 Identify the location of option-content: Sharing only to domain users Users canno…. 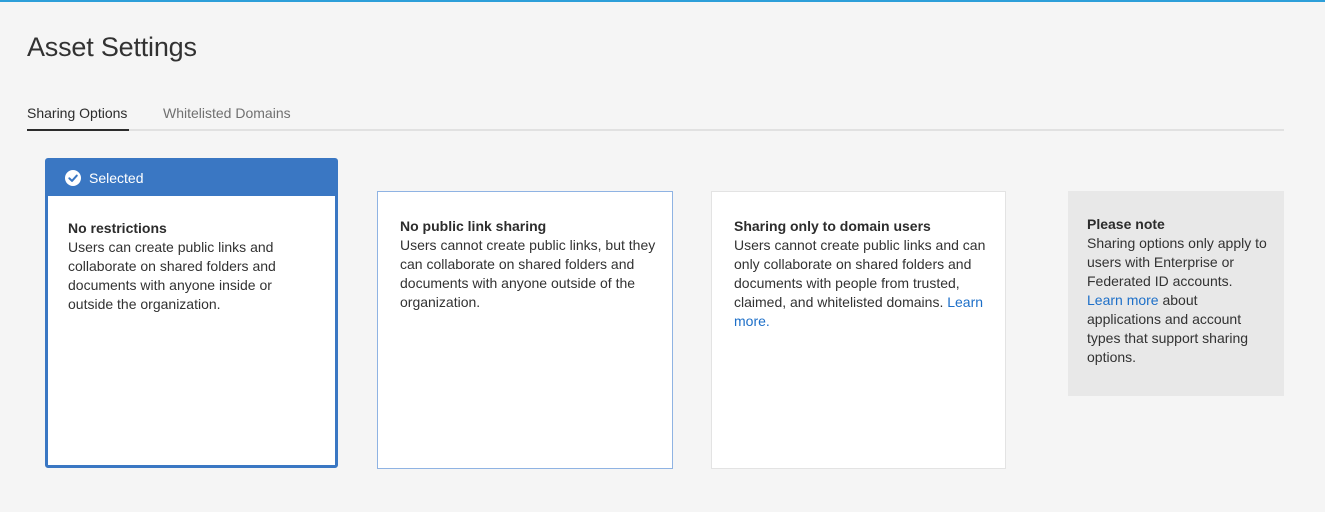
(864, 274).